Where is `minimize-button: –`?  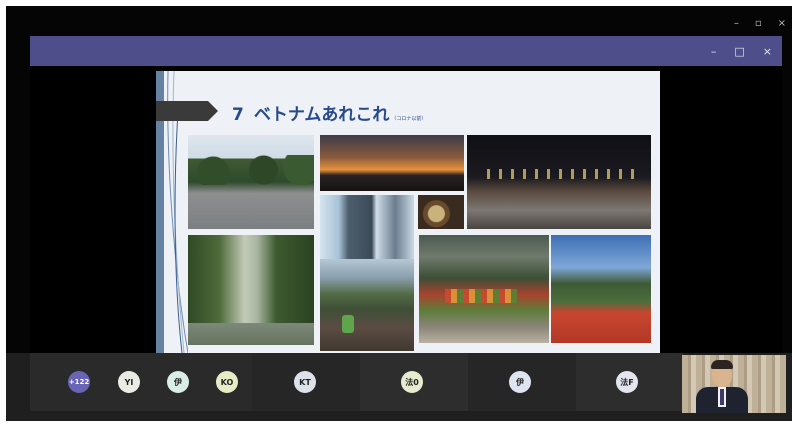
minimize-button: – is located at coordinates (714, 51).